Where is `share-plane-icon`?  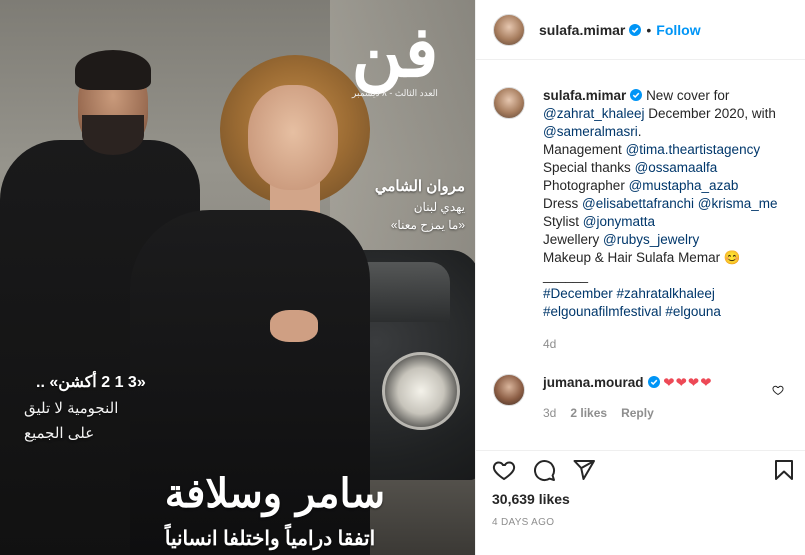 share-plane-icon is located at coordinates (584, 470).